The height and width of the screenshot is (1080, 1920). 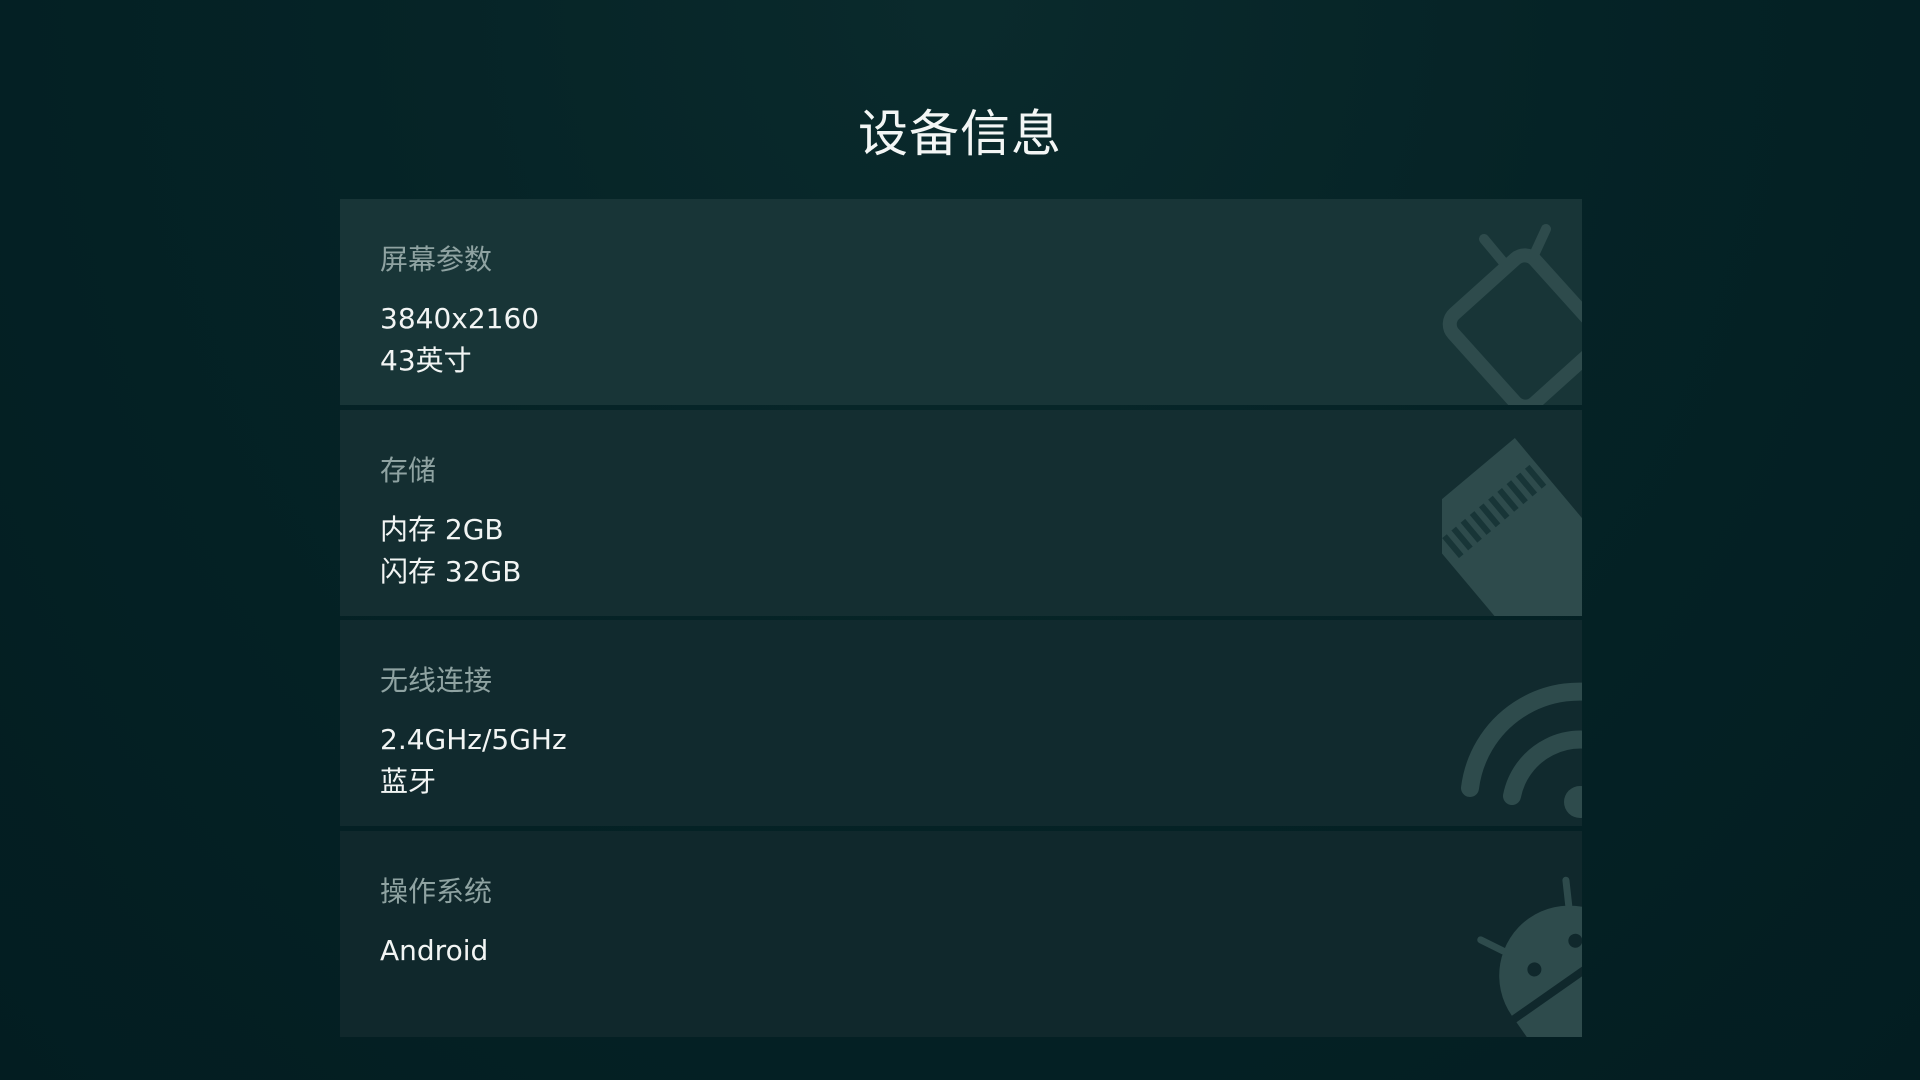 What do you see at coordinates (1512, 302) in the screenshot?
I see `tv-icon` at bounding box center [1512, 302].